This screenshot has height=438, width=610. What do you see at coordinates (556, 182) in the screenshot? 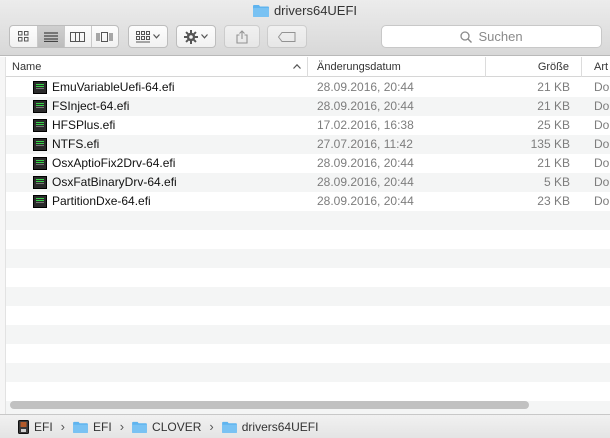
I see `file-size: 5 KB` at bounding box center [556, 182].